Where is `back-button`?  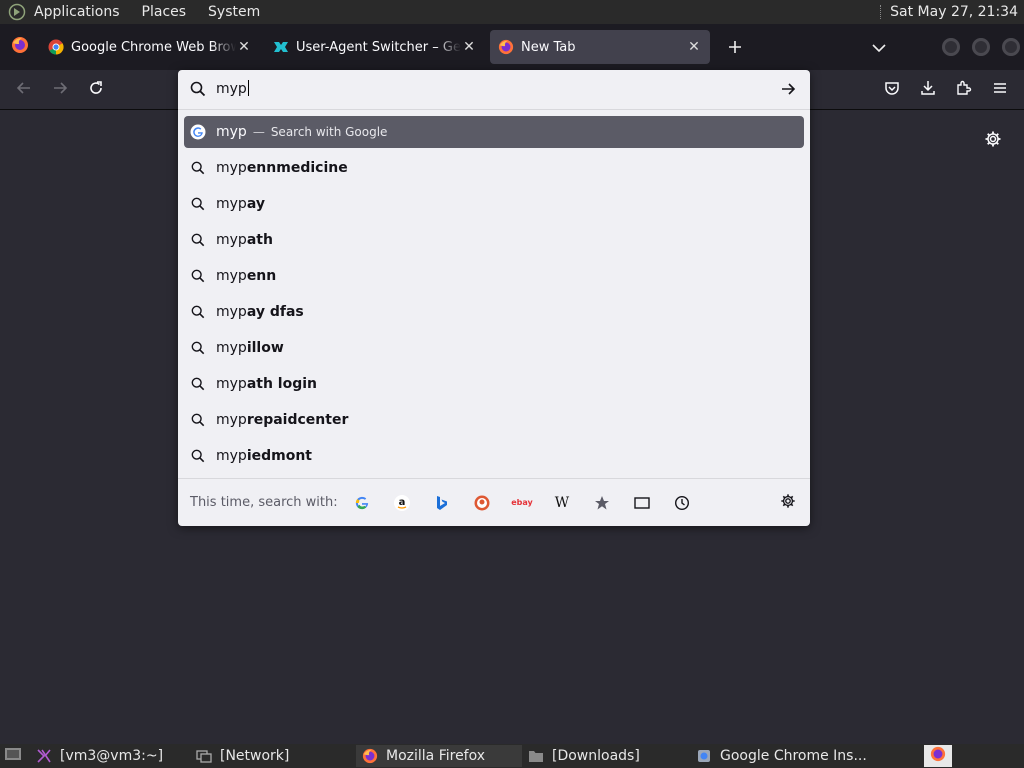
back-button is located at coordinates (24, 90).